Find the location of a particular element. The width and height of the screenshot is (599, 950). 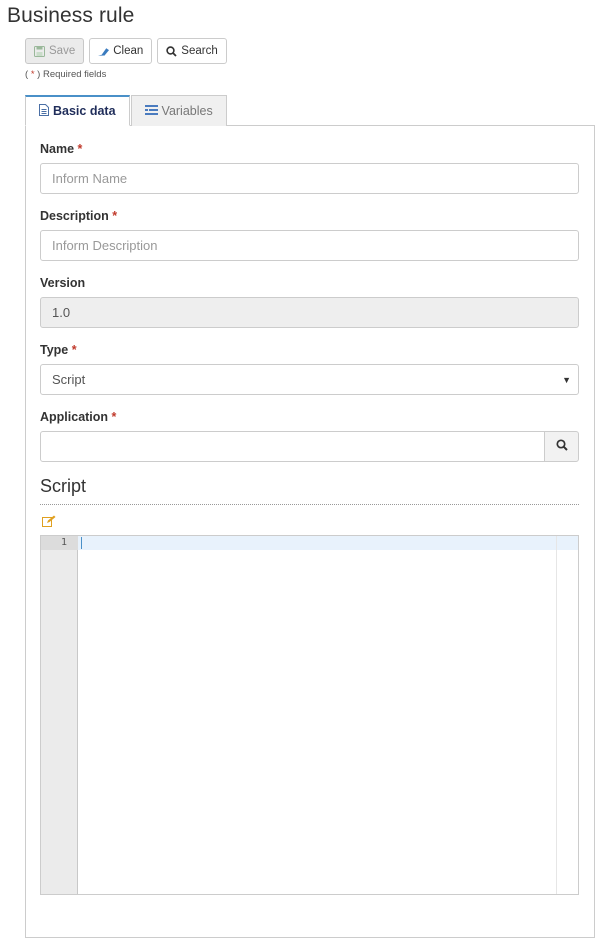

name-label: Name * is located at coordinates (61, 149).